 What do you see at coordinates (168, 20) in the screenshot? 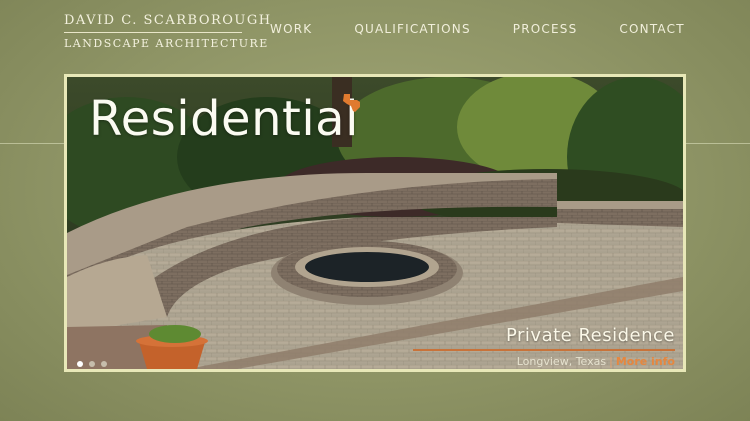
I see `logo-name: DAVID C. SCARBOROUGH` at bounding box center [168, 20].